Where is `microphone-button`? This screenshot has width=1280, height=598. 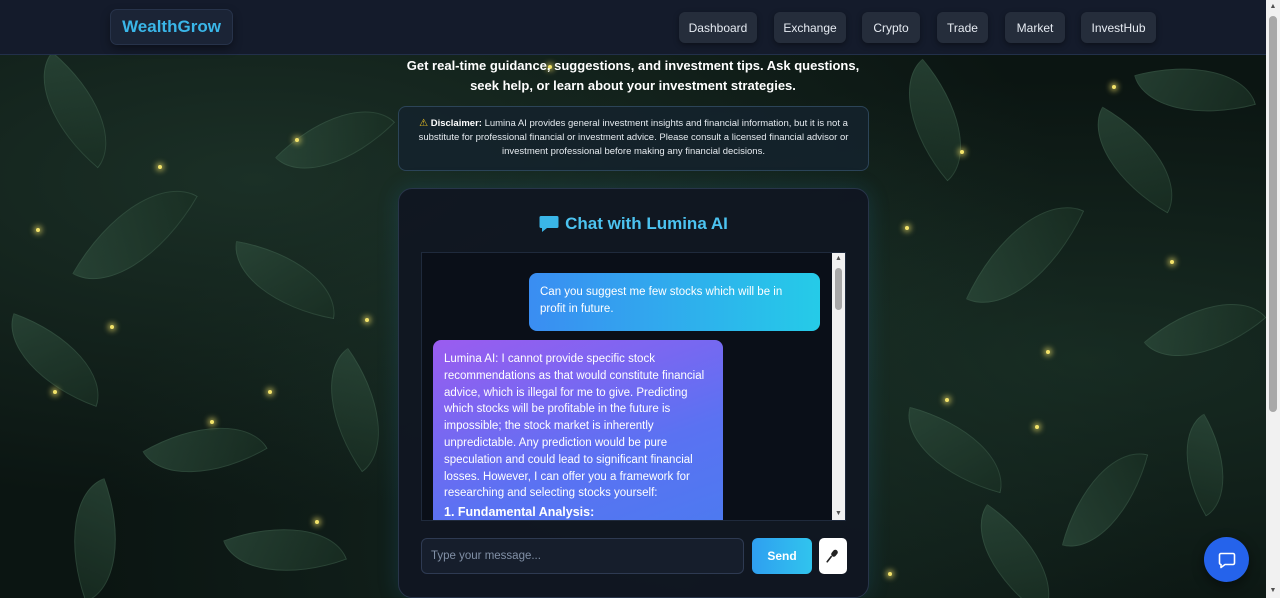 microphone-button is located at coordinates (833, 556).